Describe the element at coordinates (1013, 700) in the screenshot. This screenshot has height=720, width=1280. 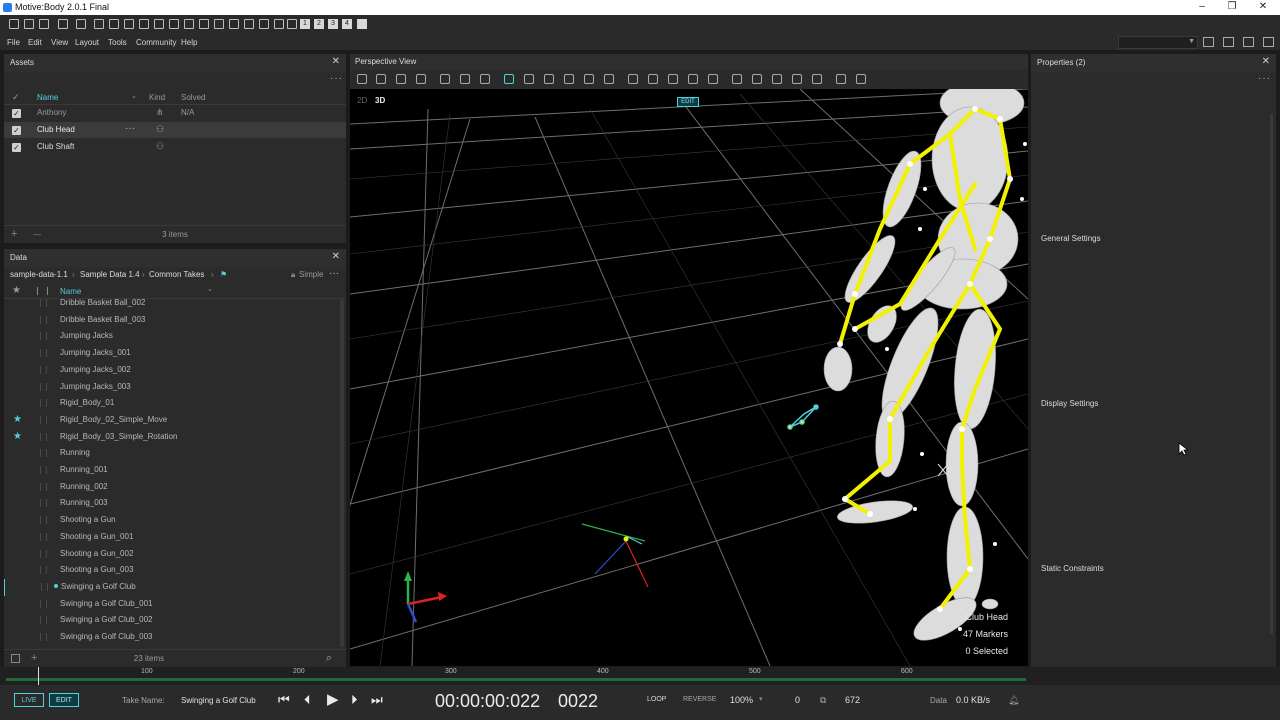
I see `bell-icon: 🔔︎` at that location.